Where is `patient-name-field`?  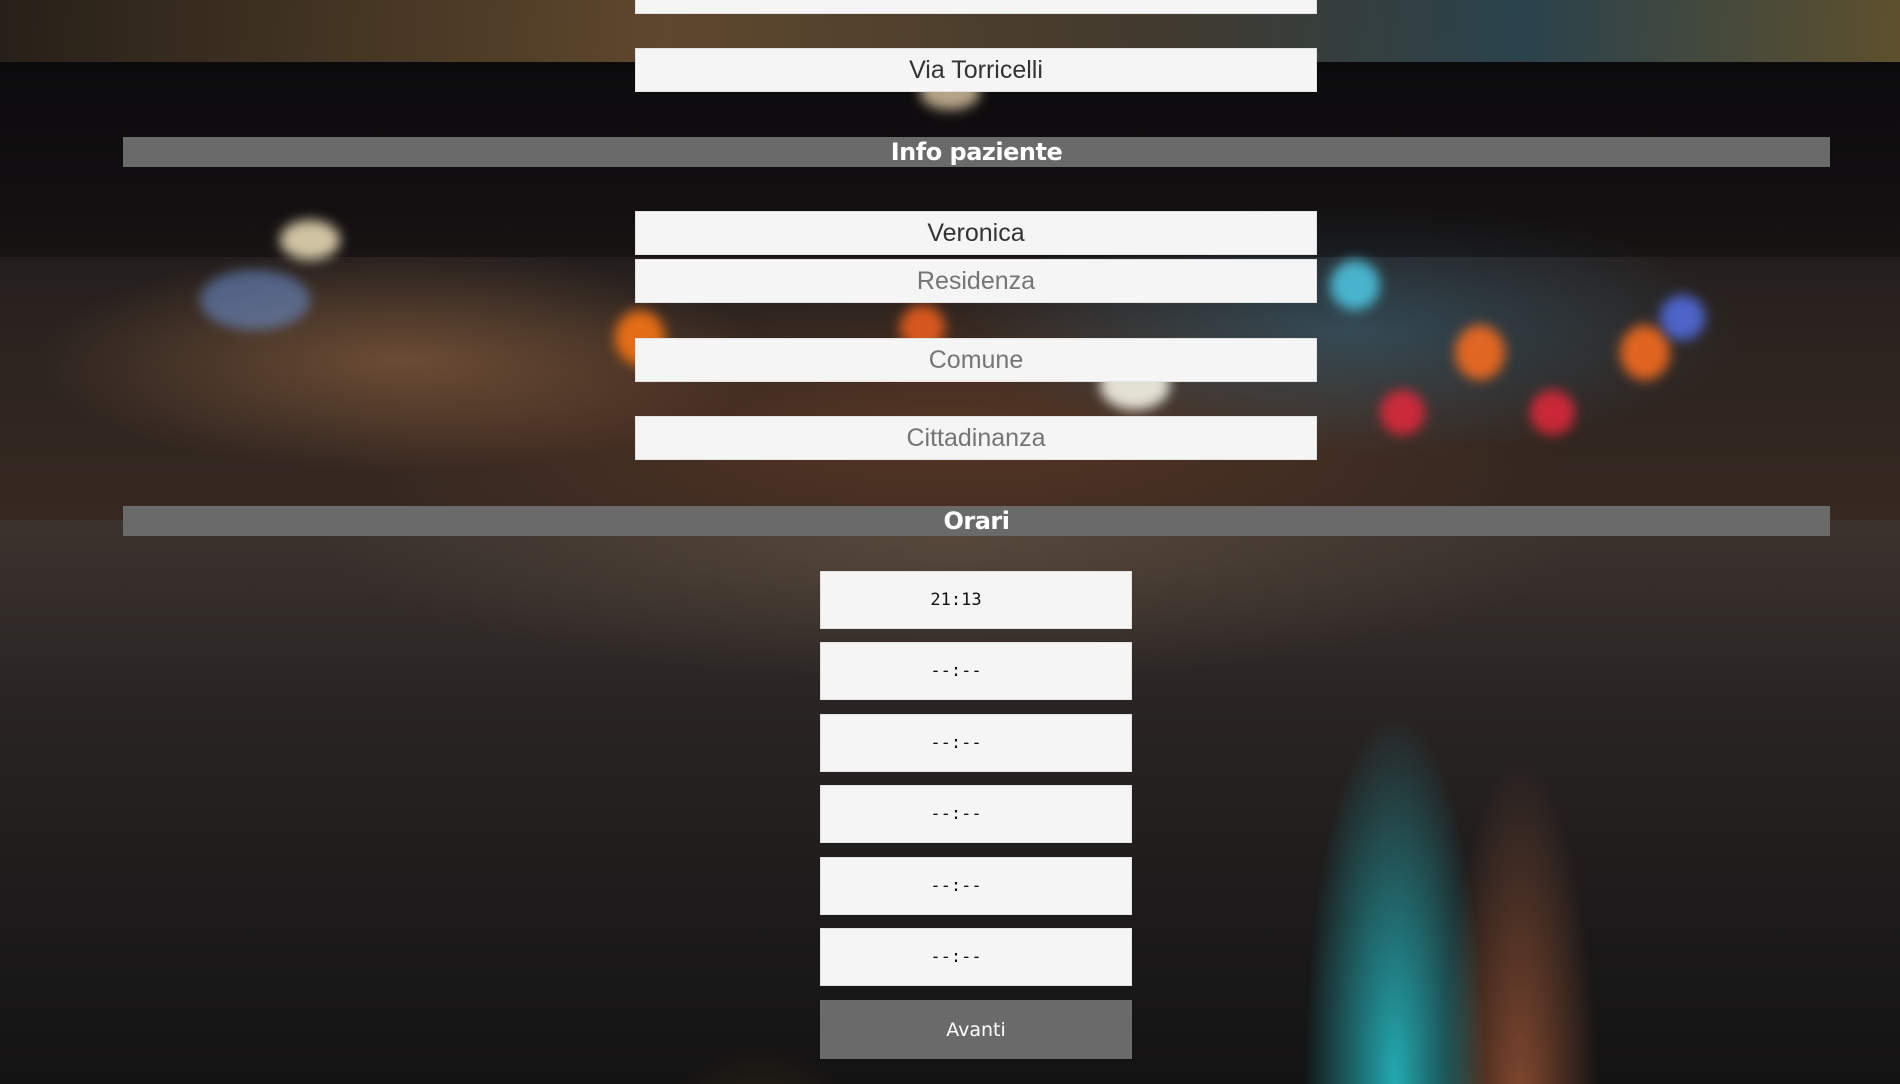 patient-name-field is located at coordinates (976, 233).